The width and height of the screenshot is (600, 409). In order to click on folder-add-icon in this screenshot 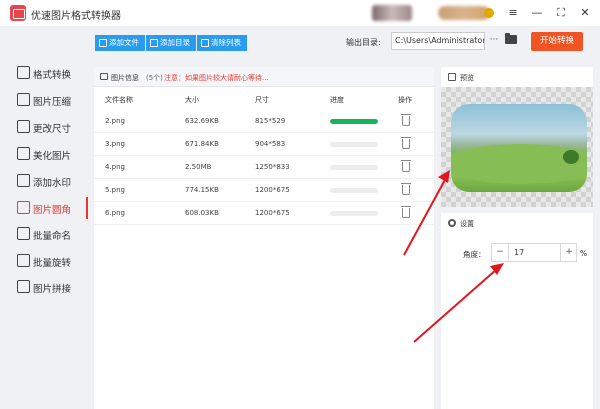, I will do `click(154, 43)`.